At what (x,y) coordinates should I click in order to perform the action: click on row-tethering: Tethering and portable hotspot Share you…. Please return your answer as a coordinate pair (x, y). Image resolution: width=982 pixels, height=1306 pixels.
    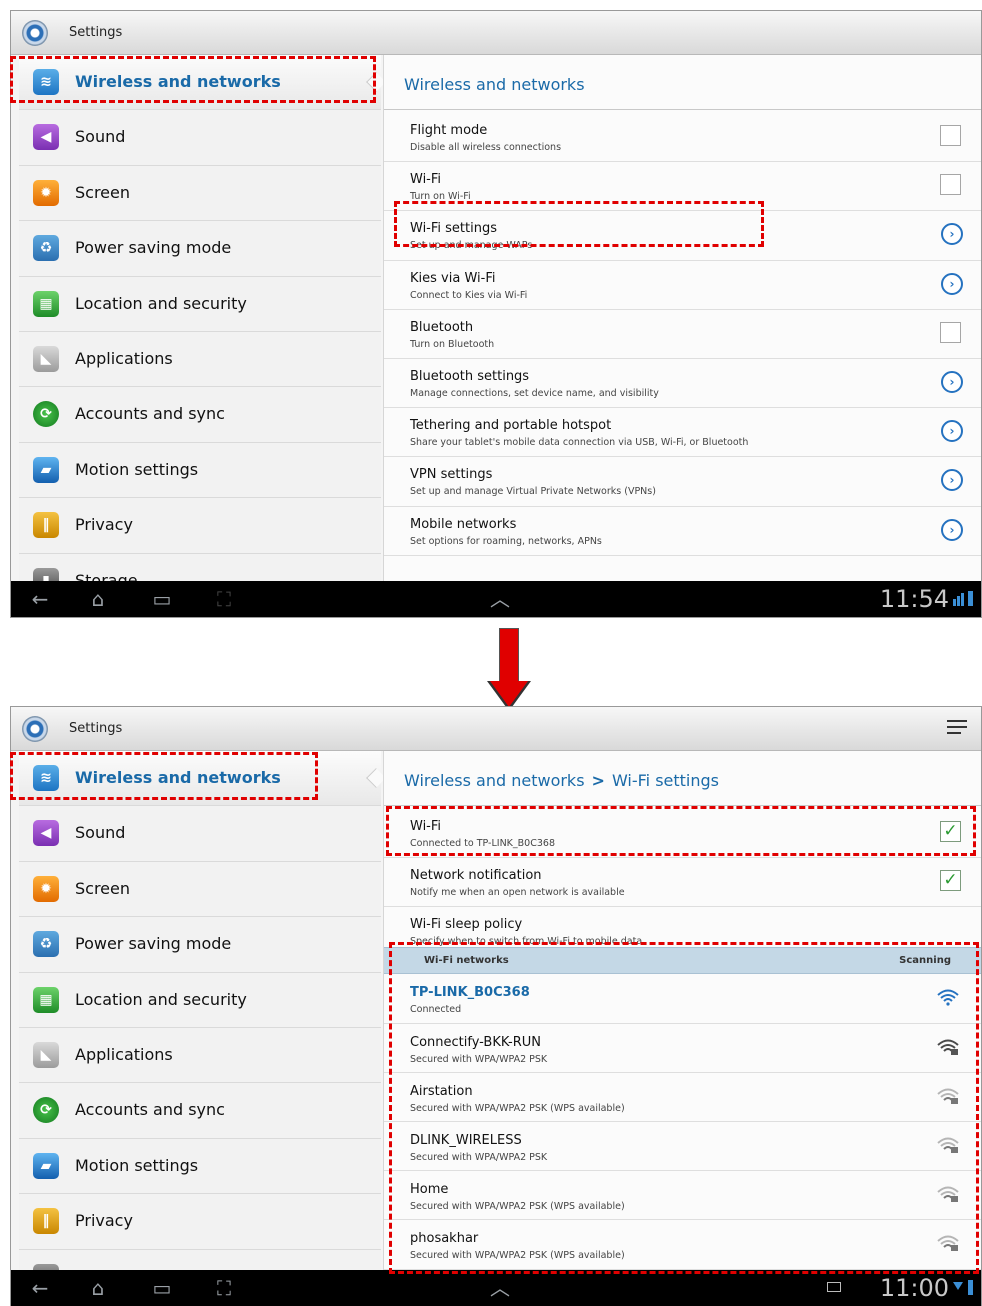
    Looking at the image, I should click on (682, 433).